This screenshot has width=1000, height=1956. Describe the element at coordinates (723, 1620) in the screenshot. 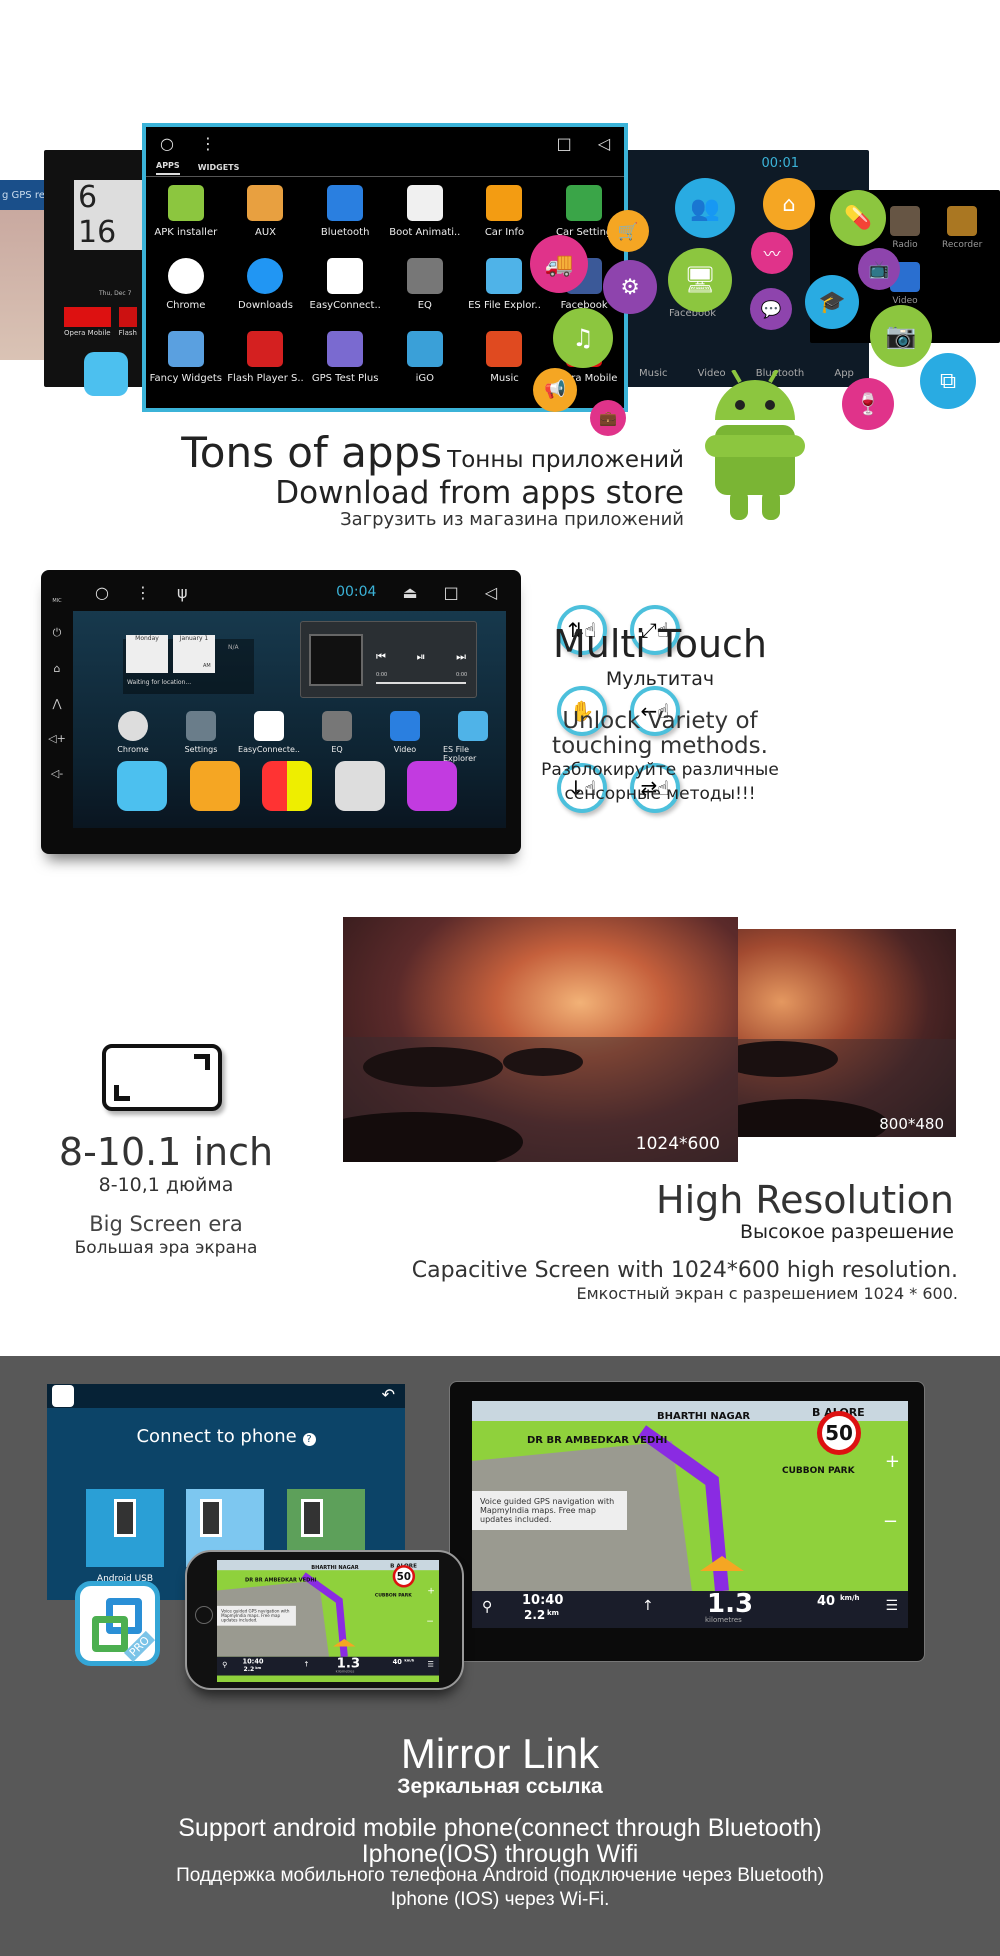

I see `next-turn-unit: kilometres` at that location.